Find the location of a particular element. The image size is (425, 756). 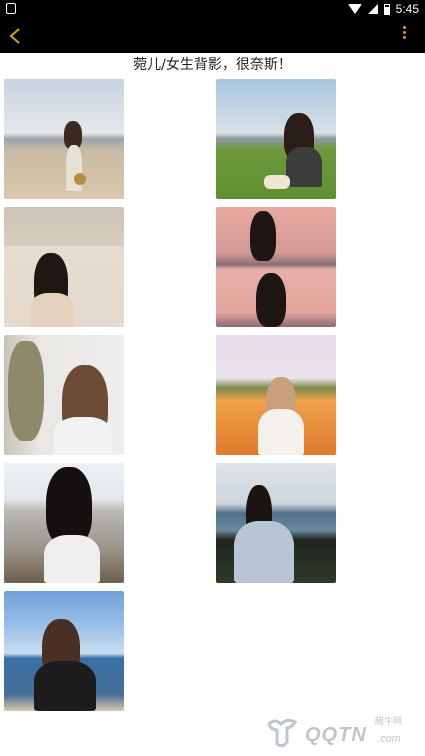

status-icons: 5:45 is located at coordinates (383, 9).